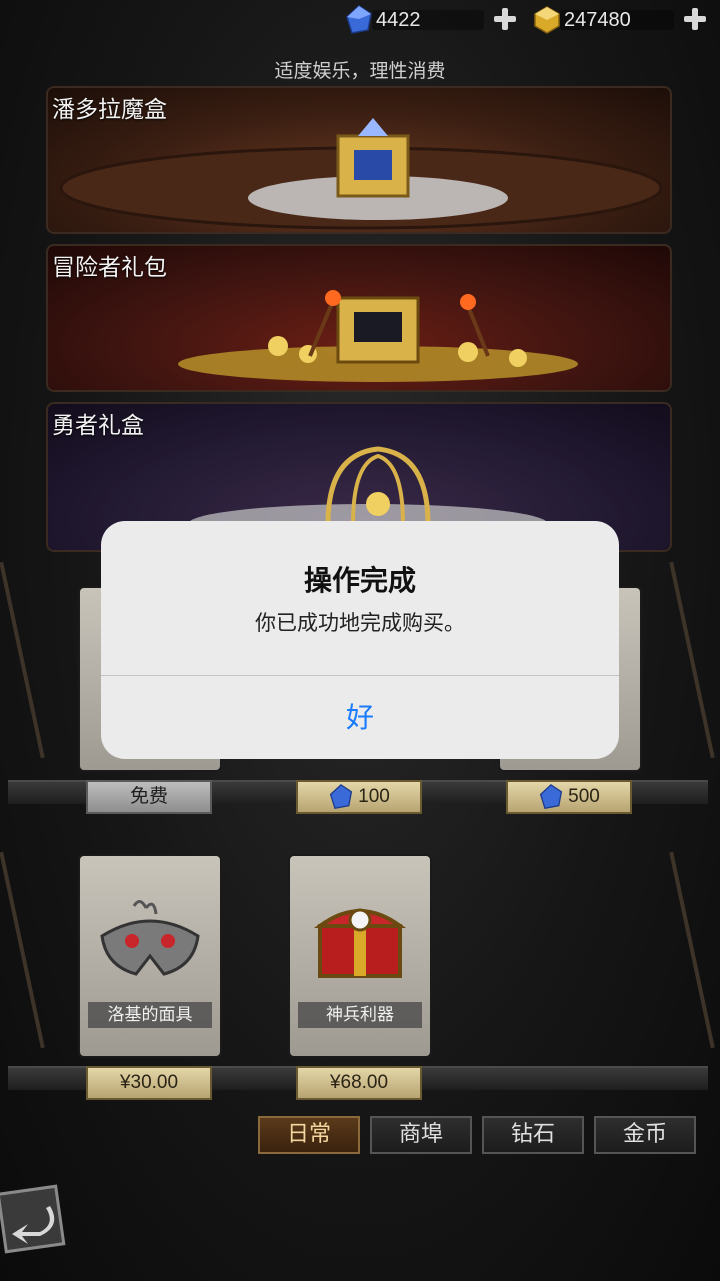 This screenshot has width=720, height=1281. Describe the element at coordinates (360, 717) in the screenshot. I see `ok-button: 好` at that location.